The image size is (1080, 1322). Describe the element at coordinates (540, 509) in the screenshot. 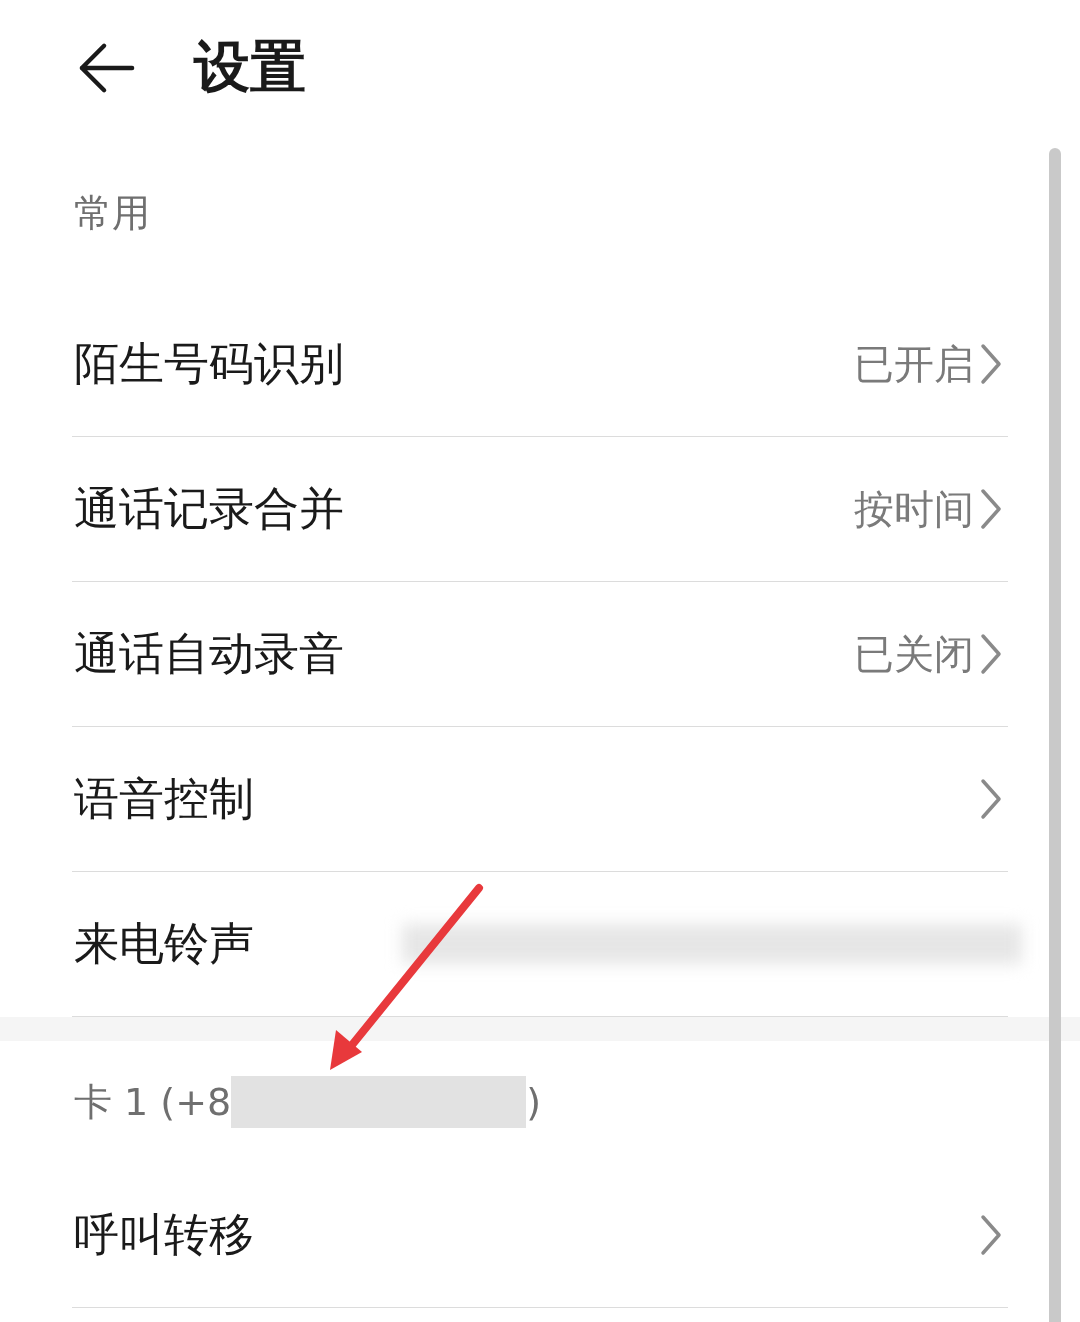

I see `settings-row: 通话记录合并 按时间` at that location.